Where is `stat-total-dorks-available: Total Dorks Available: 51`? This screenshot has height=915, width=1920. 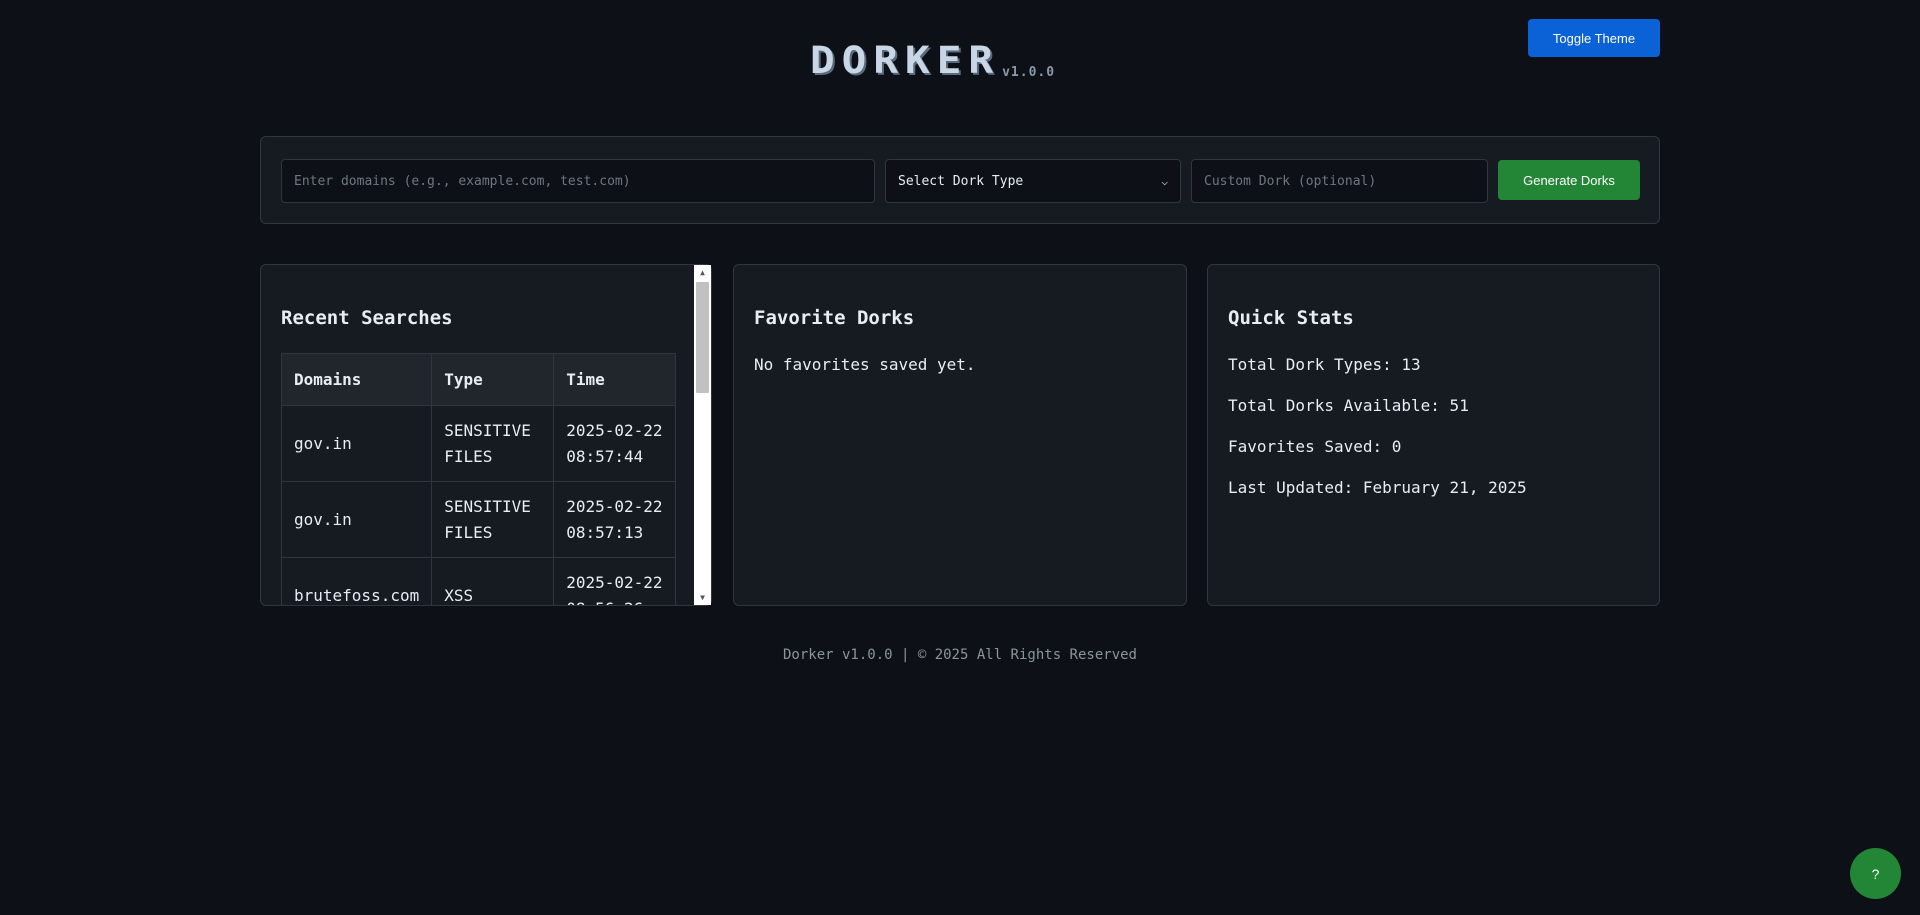
stat-total-dorks-available: Total Dorks Available: 51 is located at coordinates (1348, 405).